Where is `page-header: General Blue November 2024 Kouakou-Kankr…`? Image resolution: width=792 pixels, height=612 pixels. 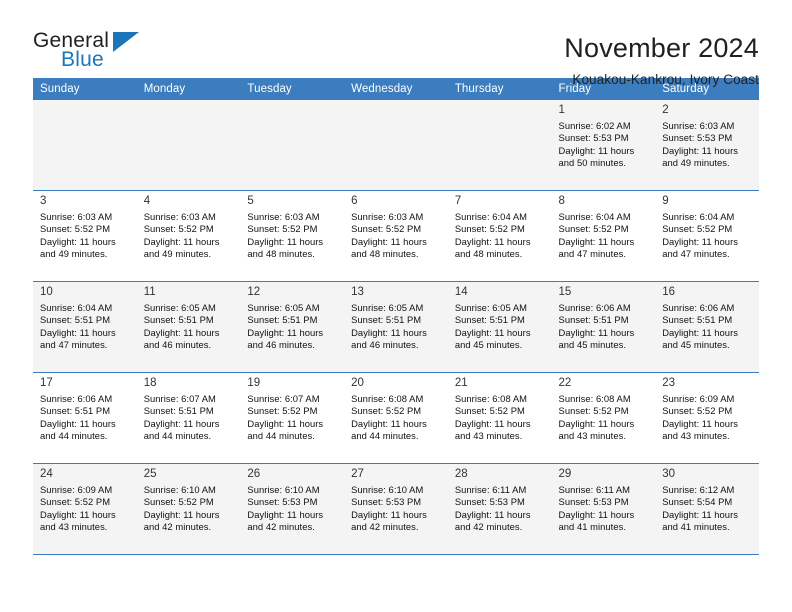
page-header: General Blue November 2024 Kouakou-Kankr… is located at coordinates (396, 44).